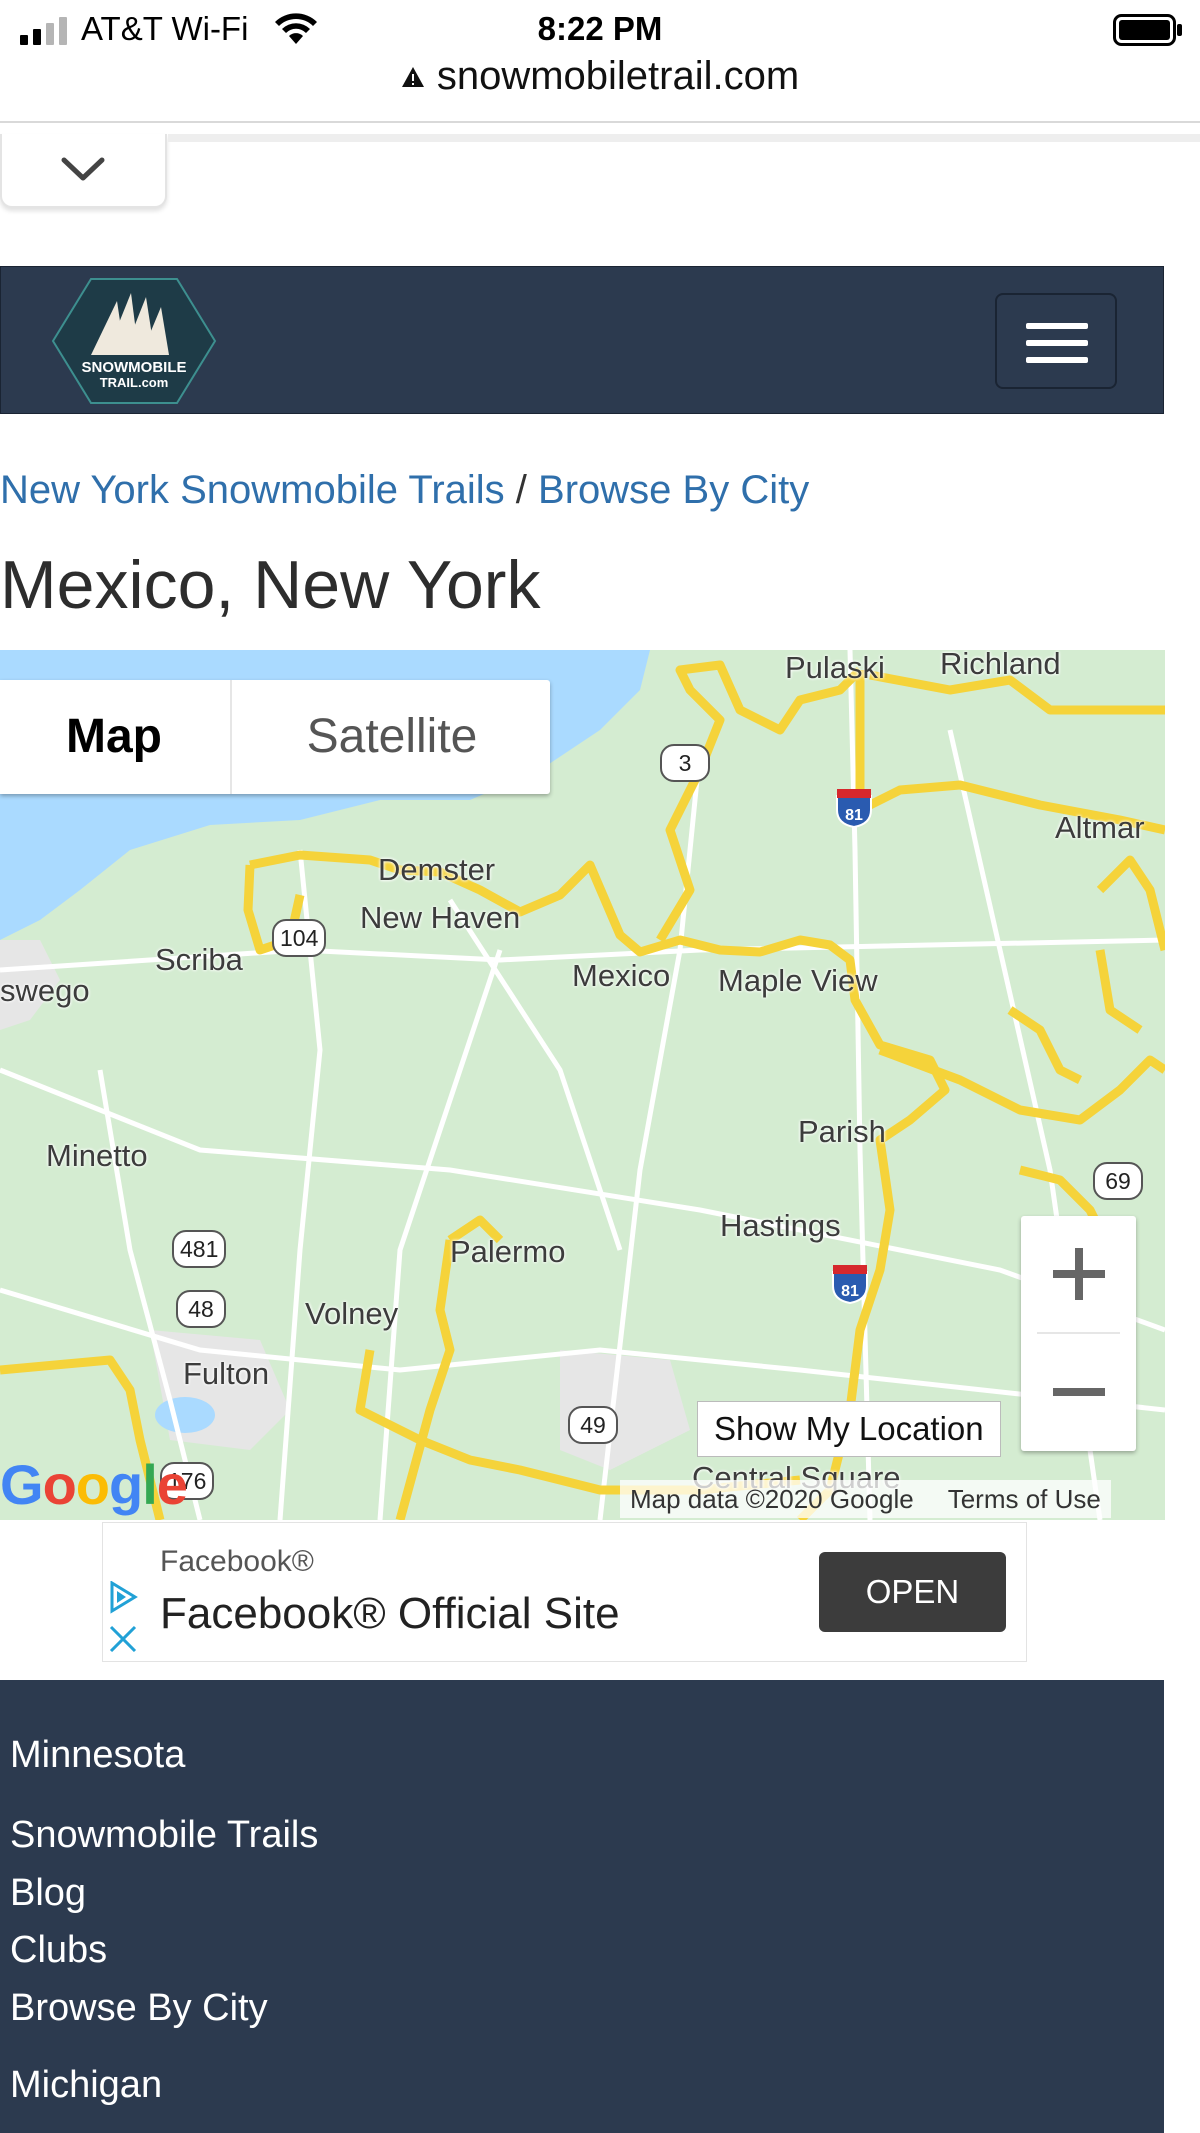 The height and width of the screenshot is (2133, 1200). Describe the element at coordinates (673, 490) in the screenshot. I see `breadcrumb-browse-city-link: Browse By City` at that location.